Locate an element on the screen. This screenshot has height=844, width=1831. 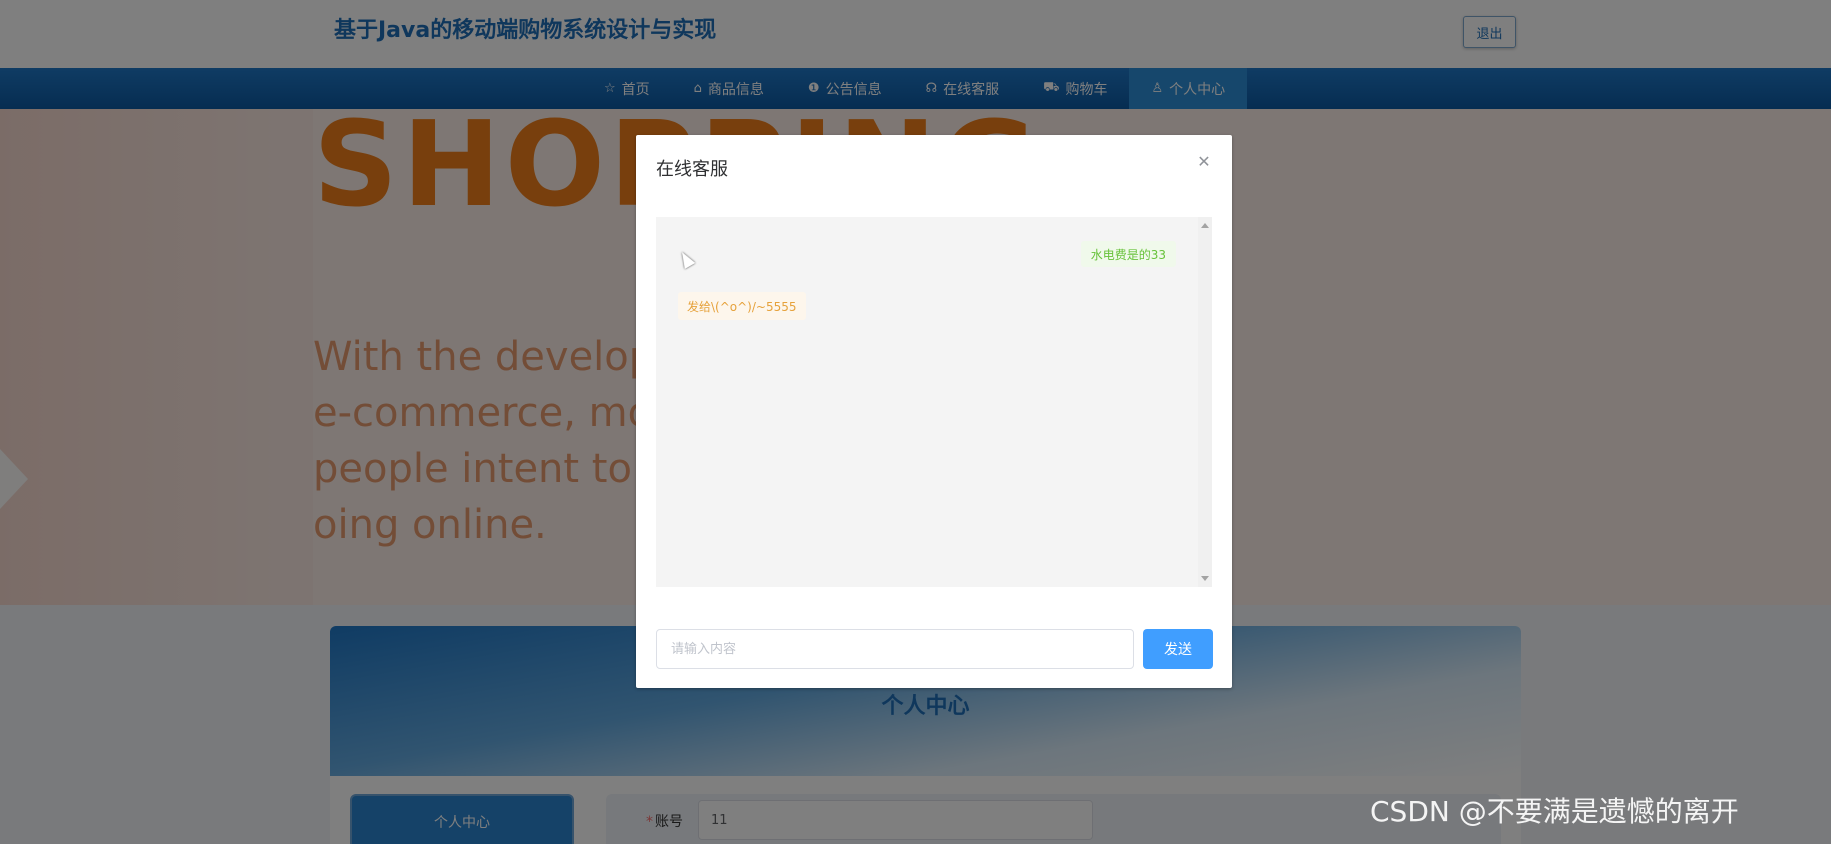
message-input is located at coordinates (895, 649).